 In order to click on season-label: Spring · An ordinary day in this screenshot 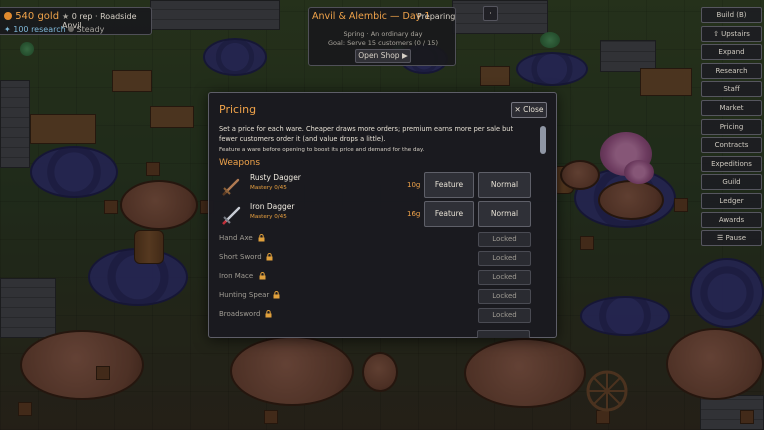, I will do `click(383, 34)`.